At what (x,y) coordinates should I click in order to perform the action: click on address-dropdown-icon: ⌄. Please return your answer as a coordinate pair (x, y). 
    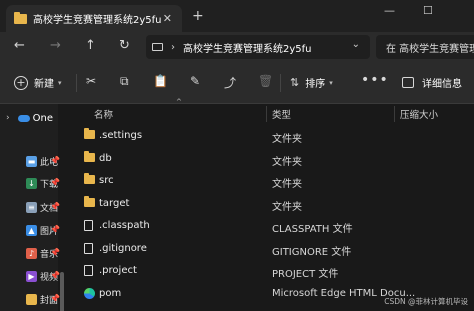
    Looking at the image, I should click on (356, 44).